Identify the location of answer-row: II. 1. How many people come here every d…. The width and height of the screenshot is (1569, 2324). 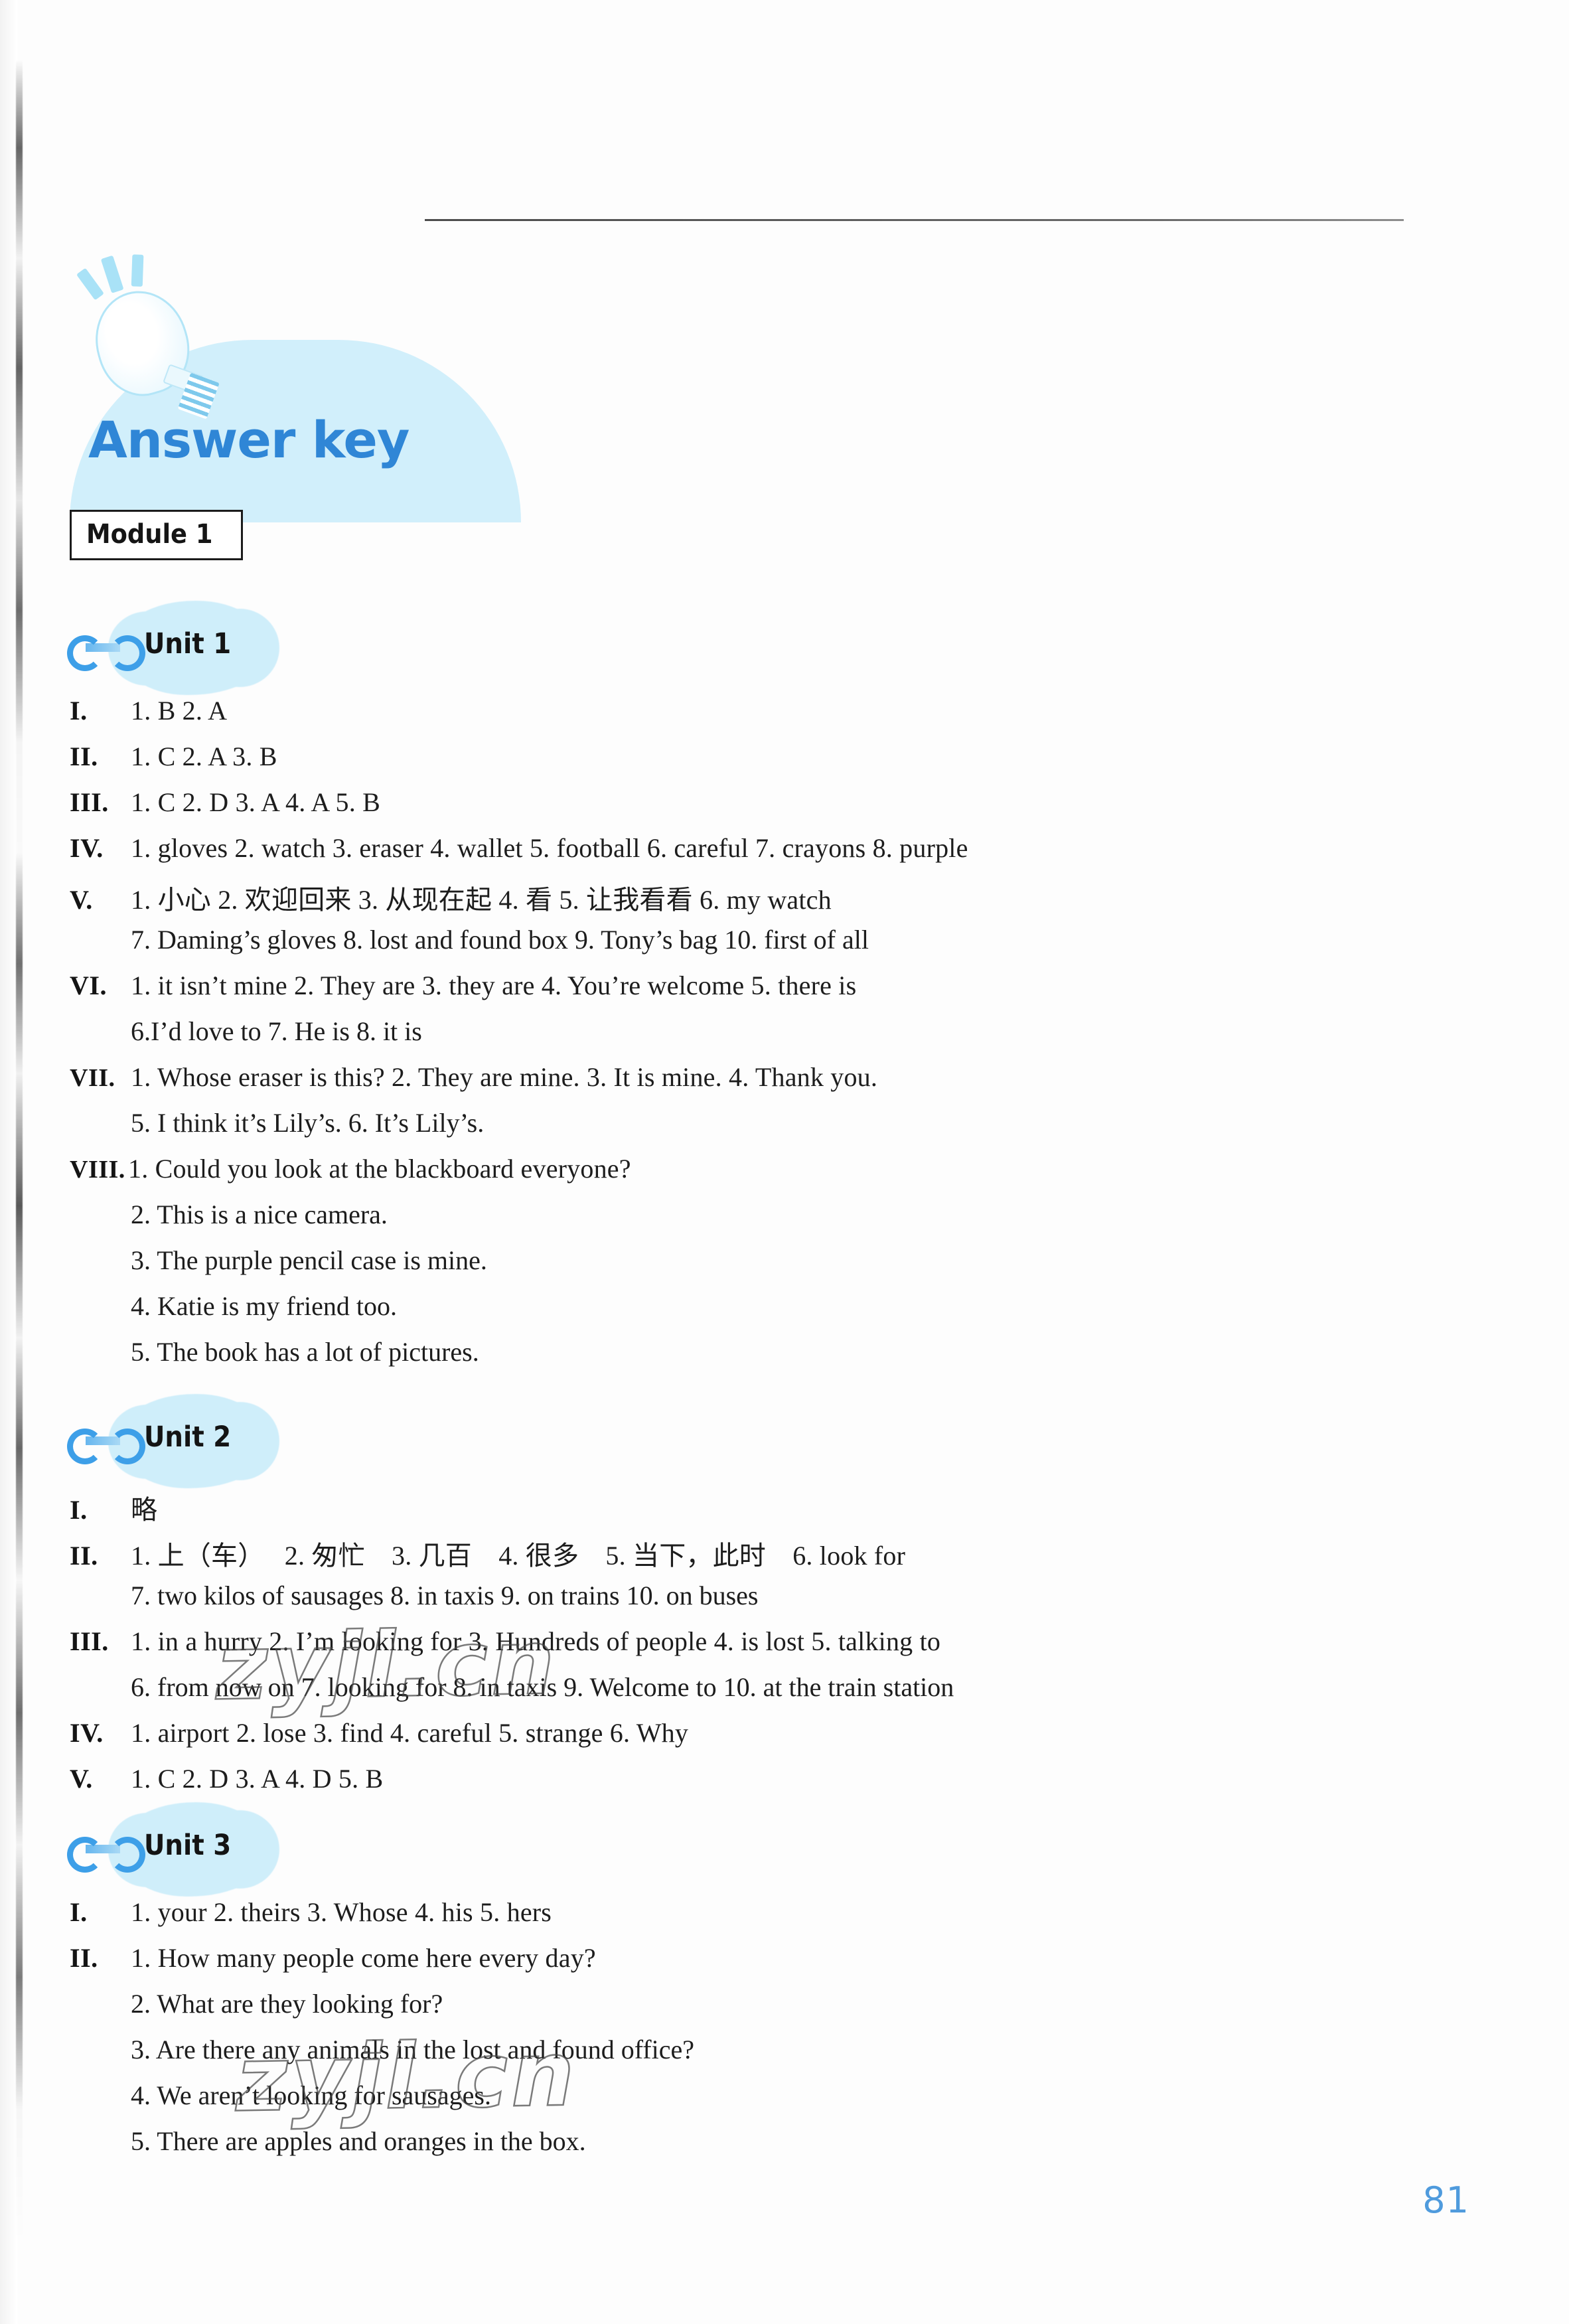
(333, 1958).